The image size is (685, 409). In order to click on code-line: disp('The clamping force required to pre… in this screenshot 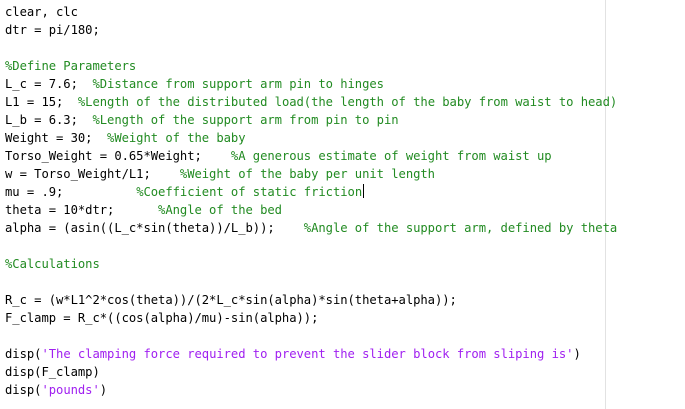, I will do `click(311, 354)`.